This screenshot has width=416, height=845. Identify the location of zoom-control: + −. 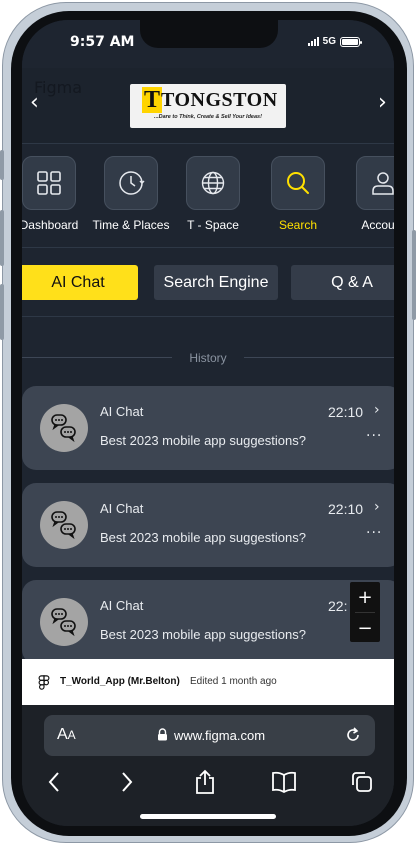
(365, 612).